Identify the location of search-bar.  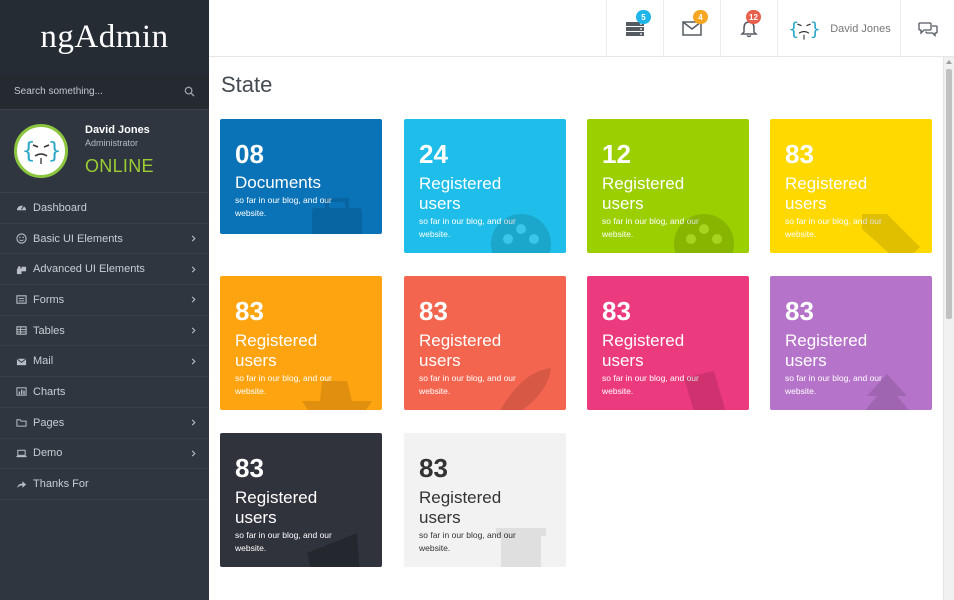
(104, 92).